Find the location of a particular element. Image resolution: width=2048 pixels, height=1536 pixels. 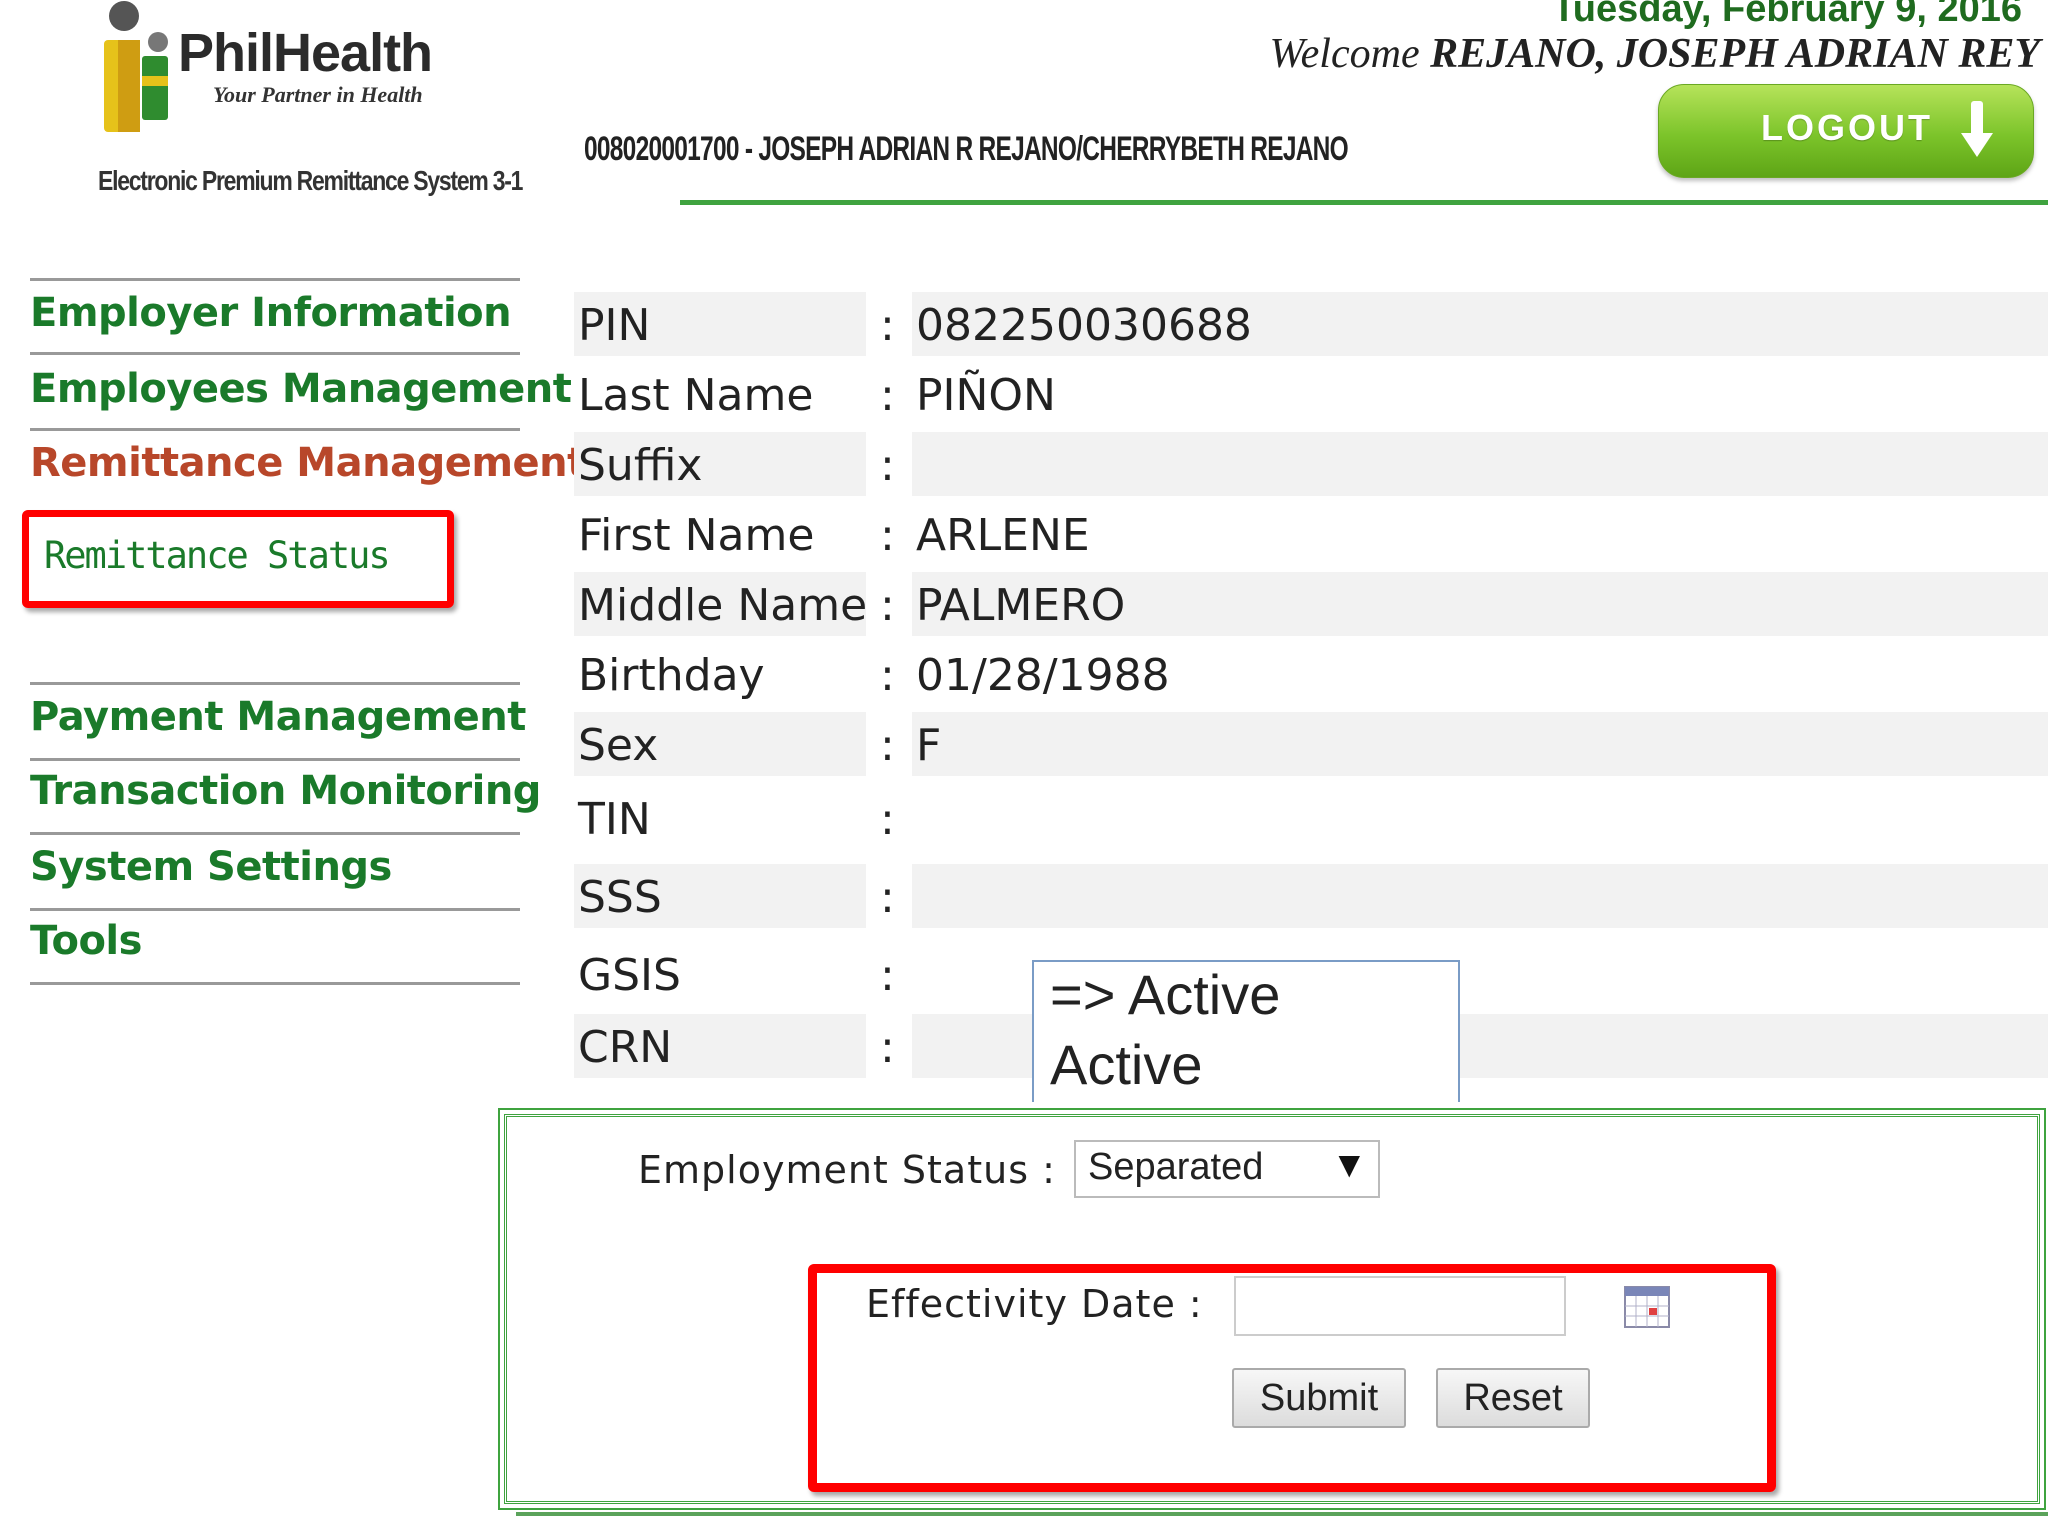

sidebar-subitem-remittance-status: Remittance Status is located at coordinates (217, 555).